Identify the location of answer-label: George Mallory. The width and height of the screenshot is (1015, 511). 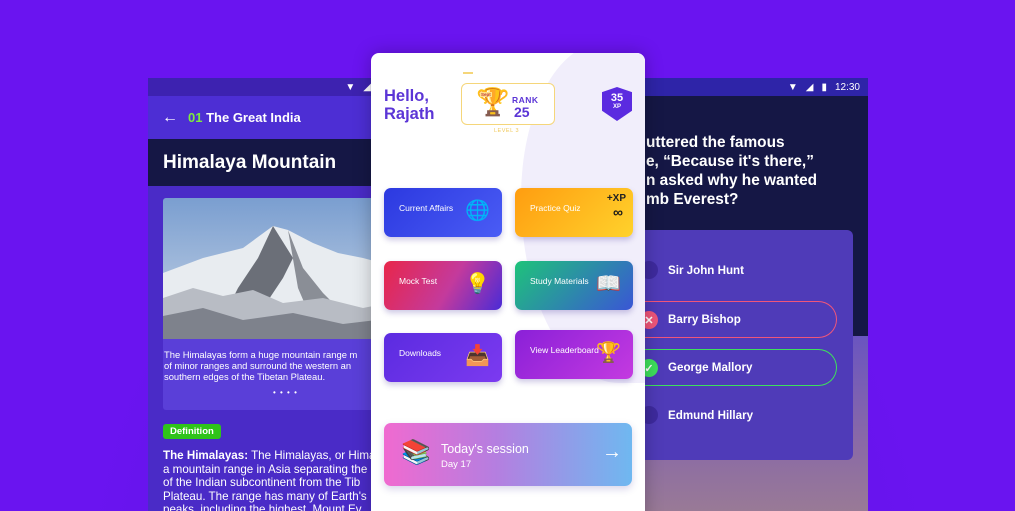
(710, 367).